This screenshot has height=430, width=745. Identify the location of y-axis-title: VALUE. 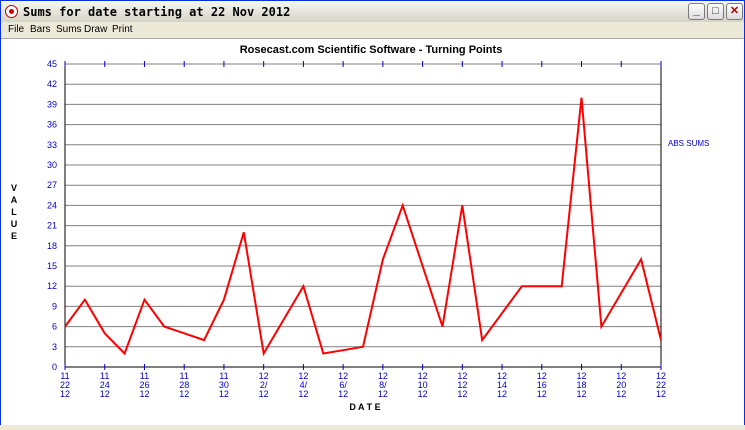
(14, 212).